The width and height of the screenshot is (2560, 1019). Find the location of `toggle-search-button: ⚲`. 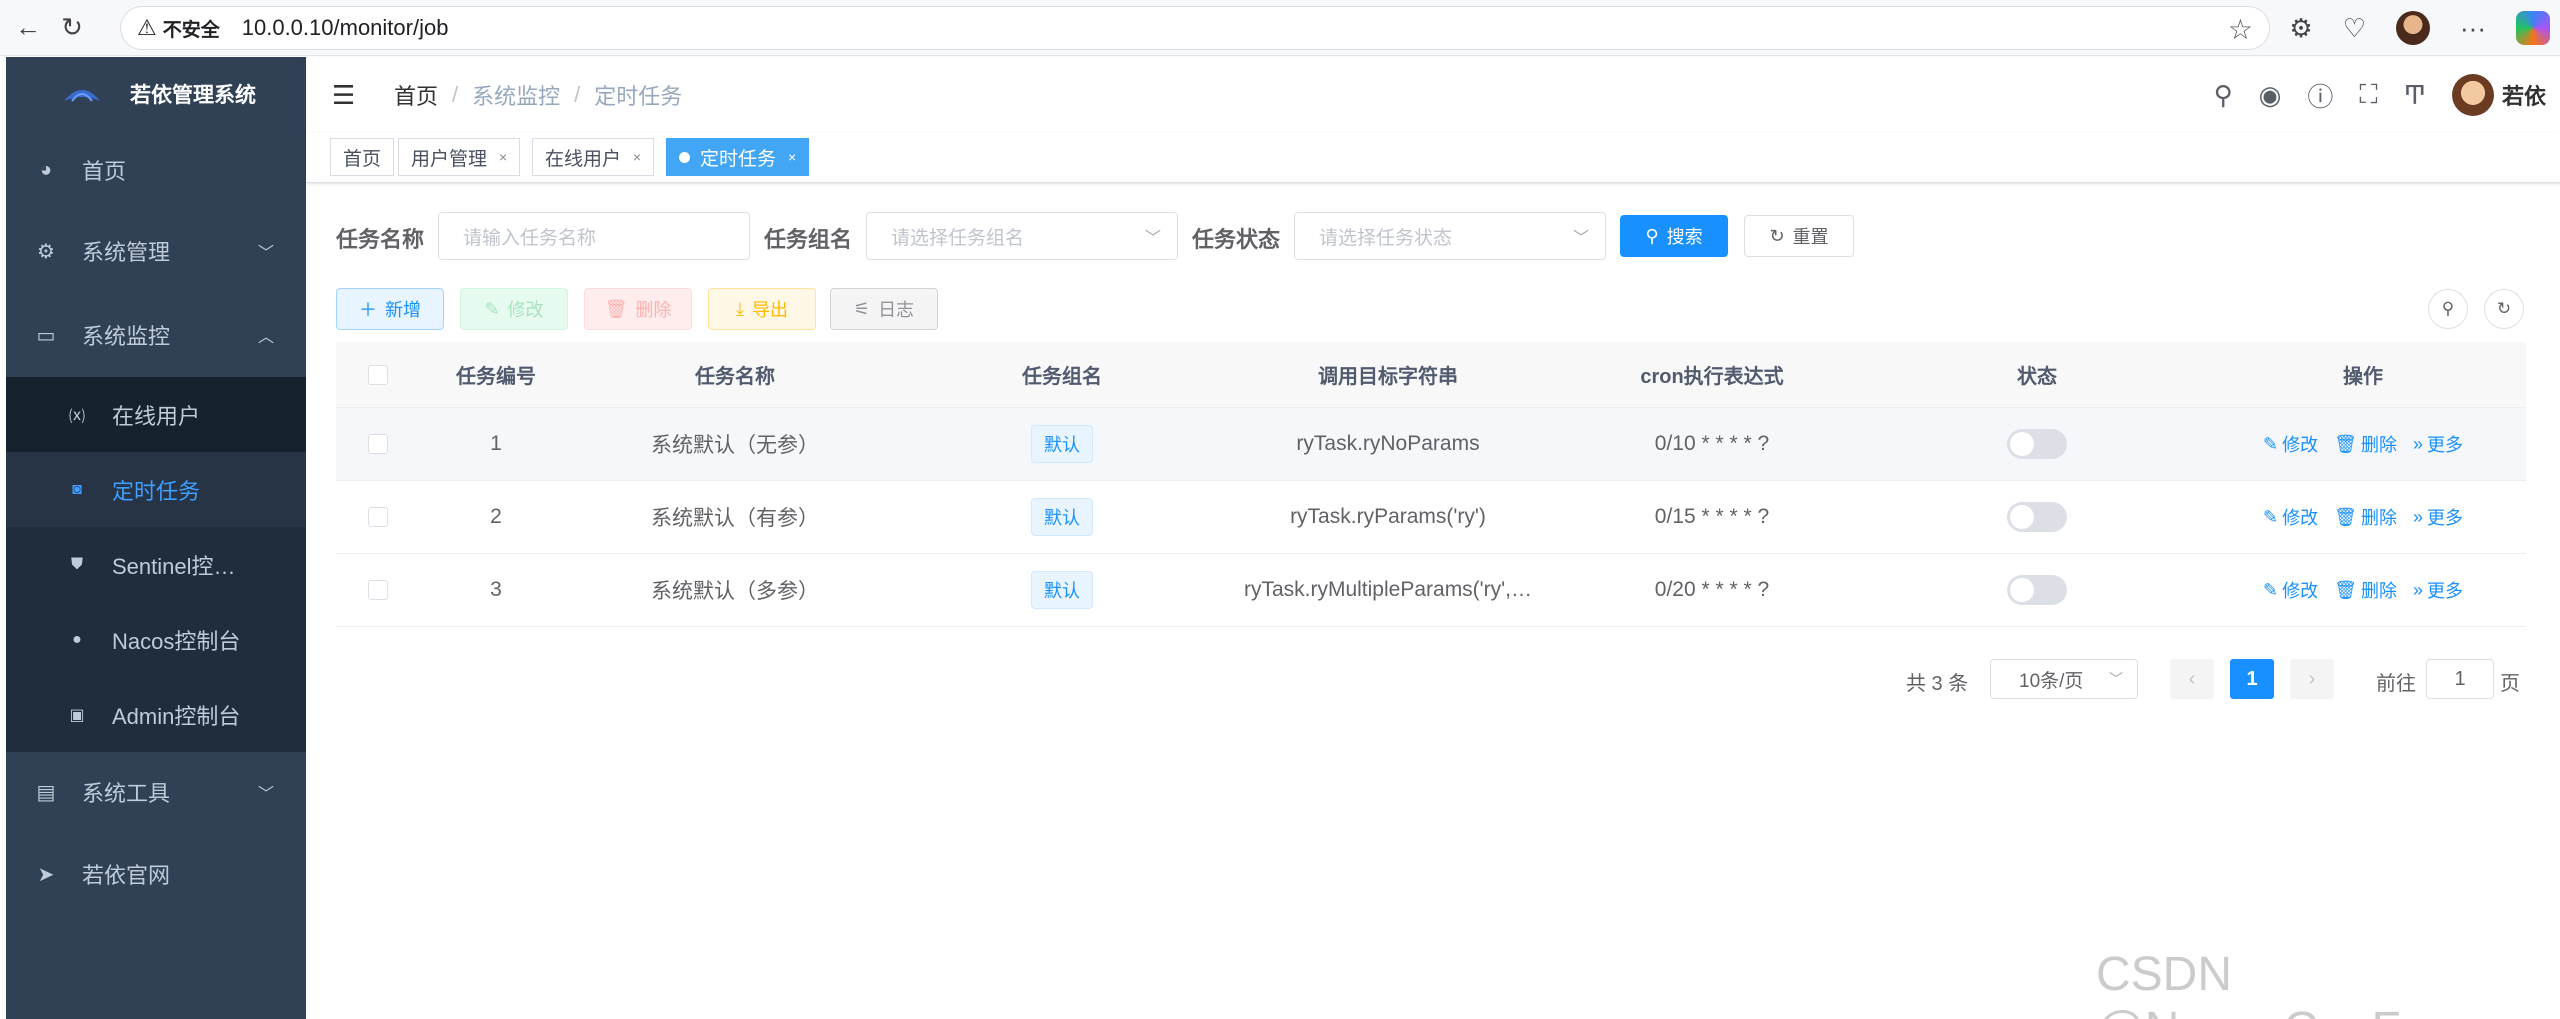

toggle-search-button: ⚲ is located at coordinates (2448, 309).